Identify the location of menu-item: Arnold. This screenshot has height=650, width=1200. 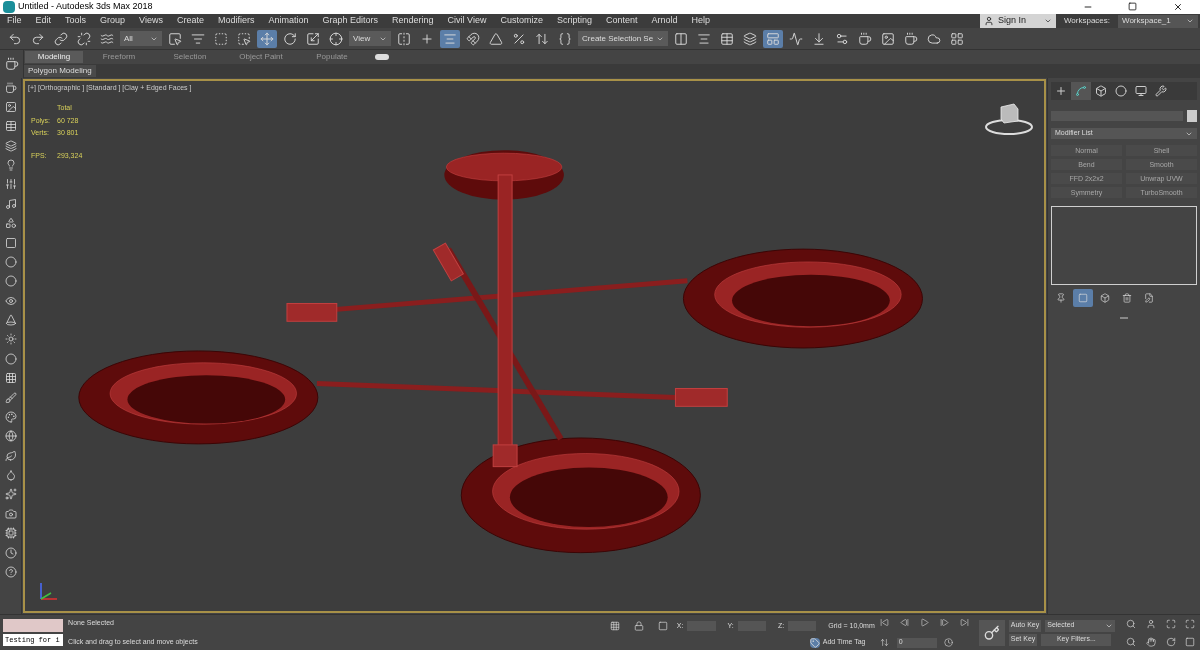
(664, 21).